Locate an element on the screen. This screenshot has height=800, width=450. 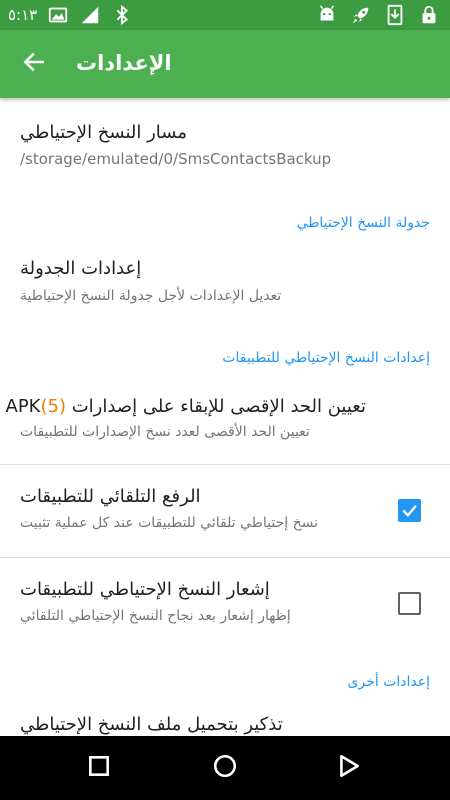
max-apk-count: (5) is located at coordinates (53, 406).